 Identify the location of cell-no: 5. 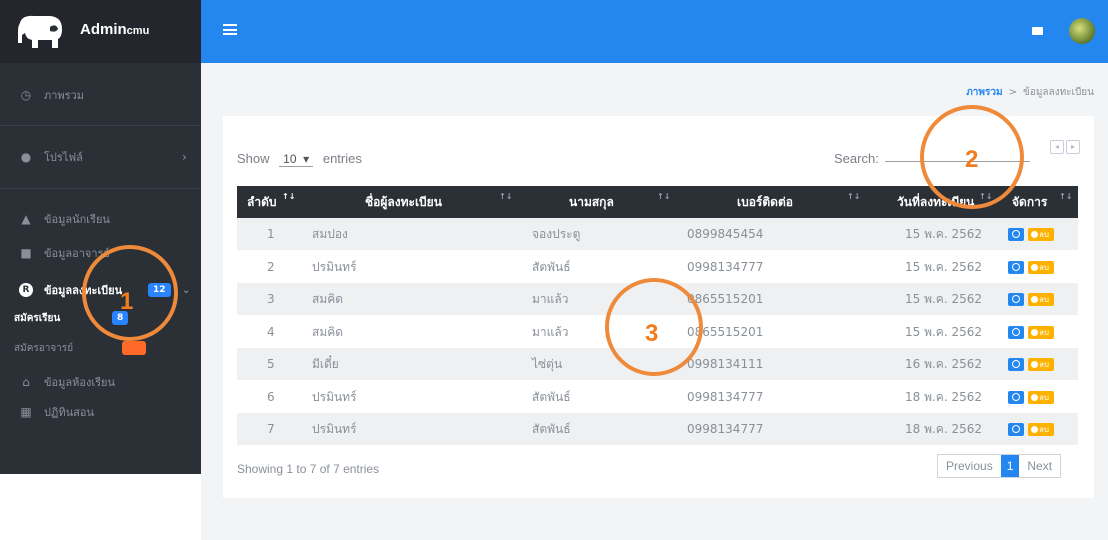
(271, 364).